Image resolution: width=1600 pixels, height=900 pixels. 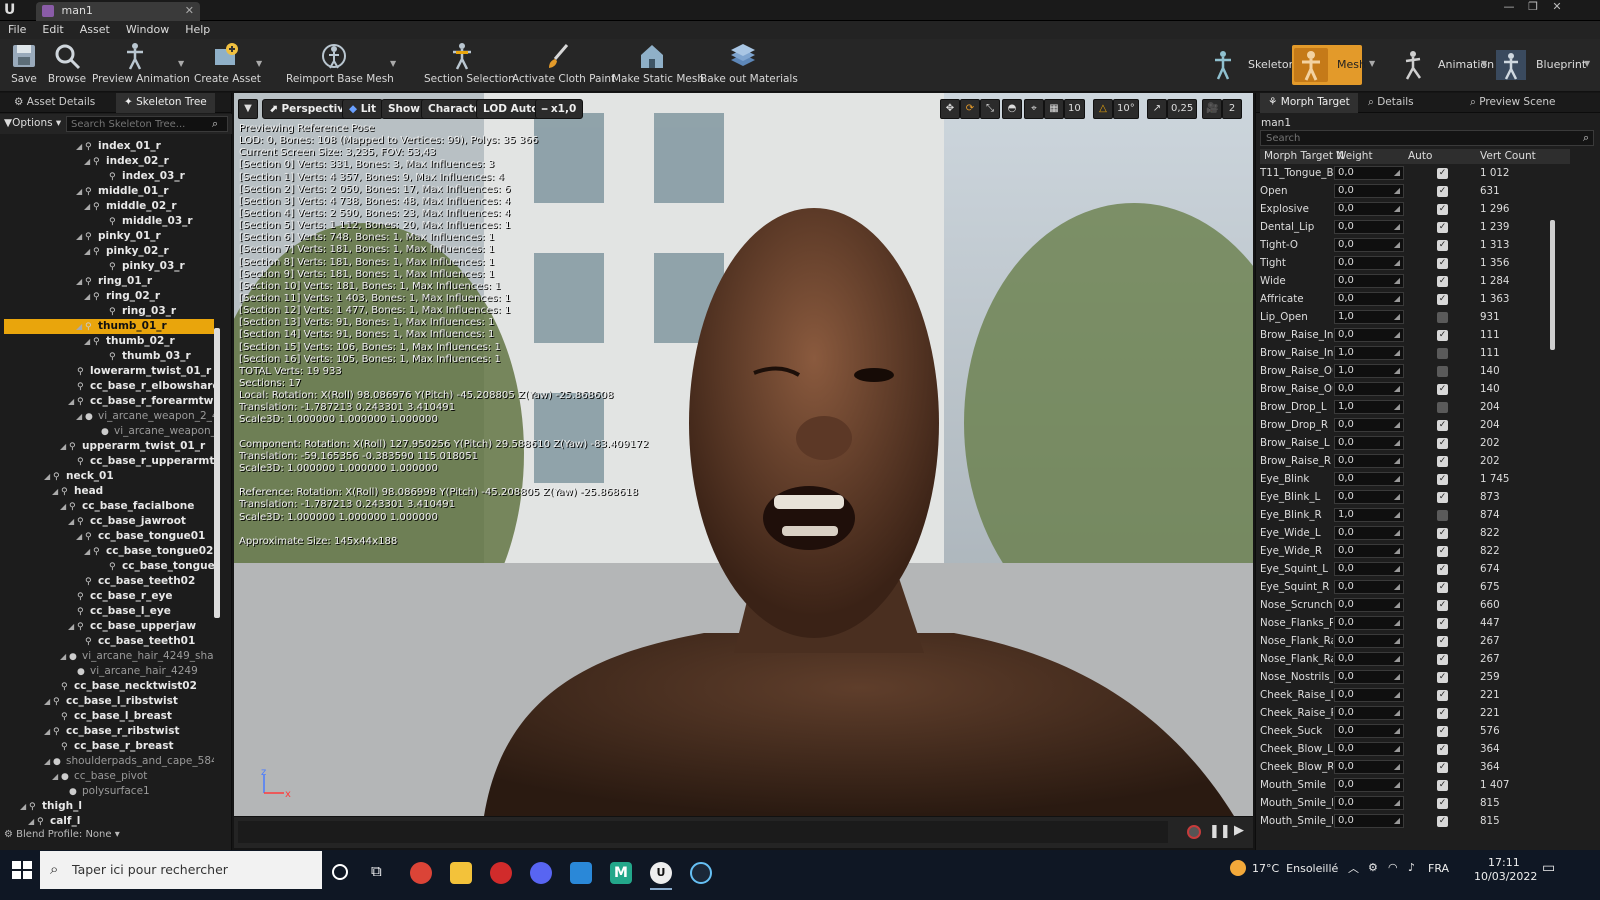 What do you see at coordinates (109, 641) in the screenshot?
I see `skeleton-tree-node: ⚲ cc_base_teeth01` at bounding box center [109, 641].